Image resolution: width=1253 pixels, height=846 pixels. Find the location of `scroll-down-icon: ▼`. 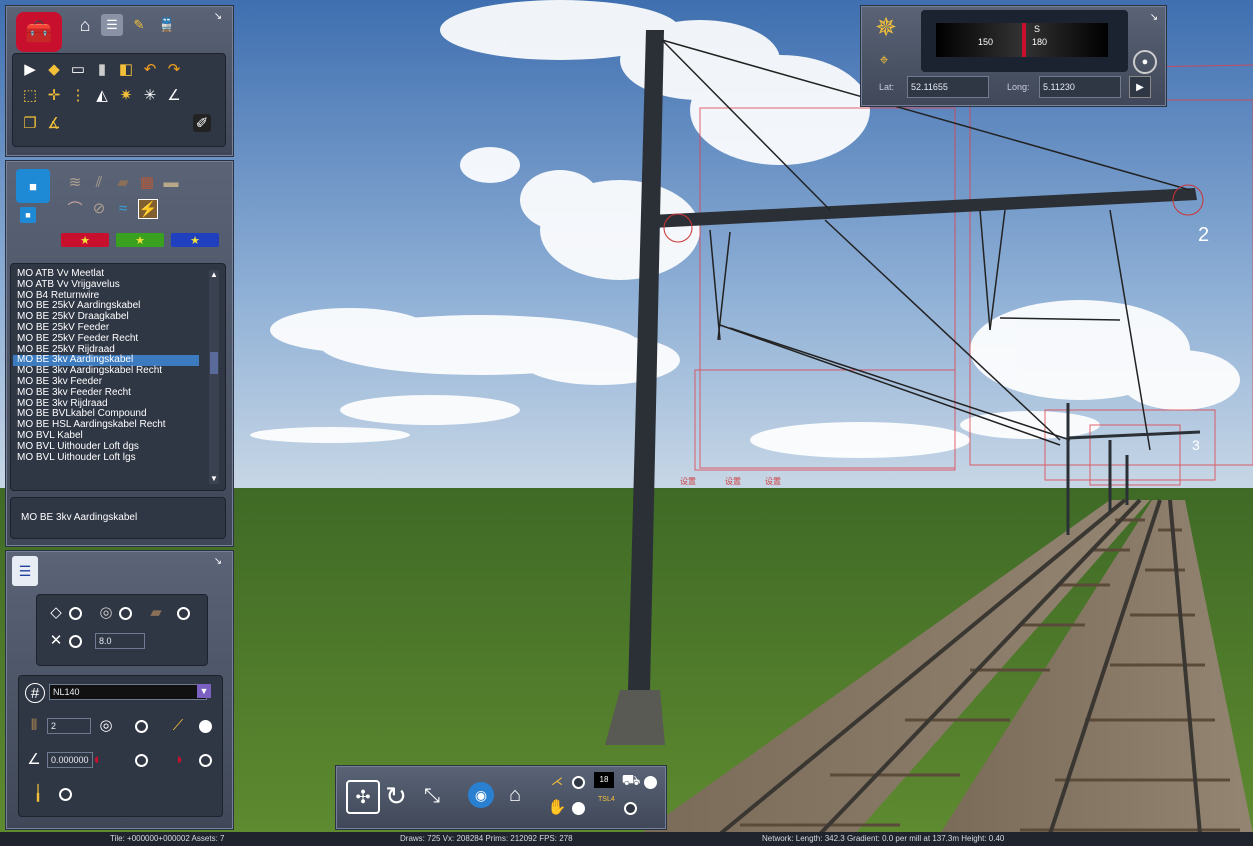

scroll-down-icon: ▼ is located at coordinates (214, 479).